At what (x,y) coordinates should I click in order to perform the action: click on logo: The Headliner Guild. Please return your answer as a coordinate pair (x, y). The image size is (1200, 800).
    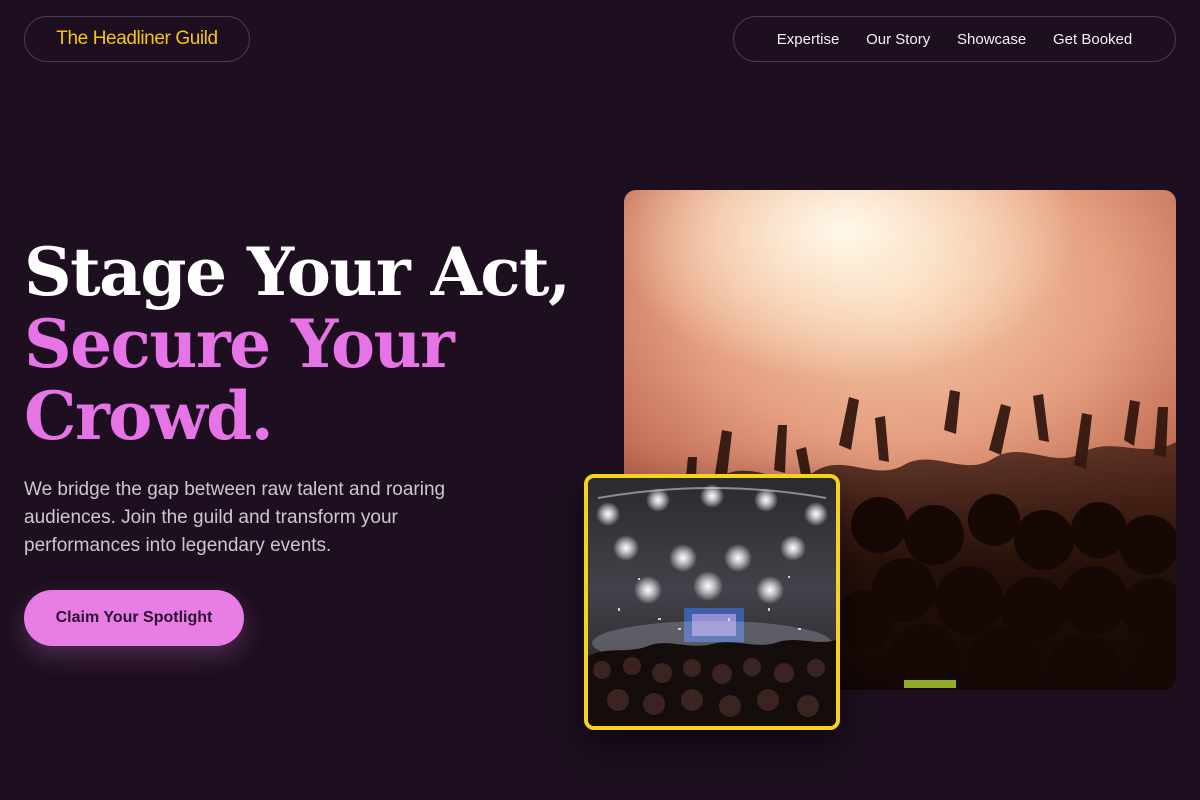
    Looking at the image, I should click on (137, 39).